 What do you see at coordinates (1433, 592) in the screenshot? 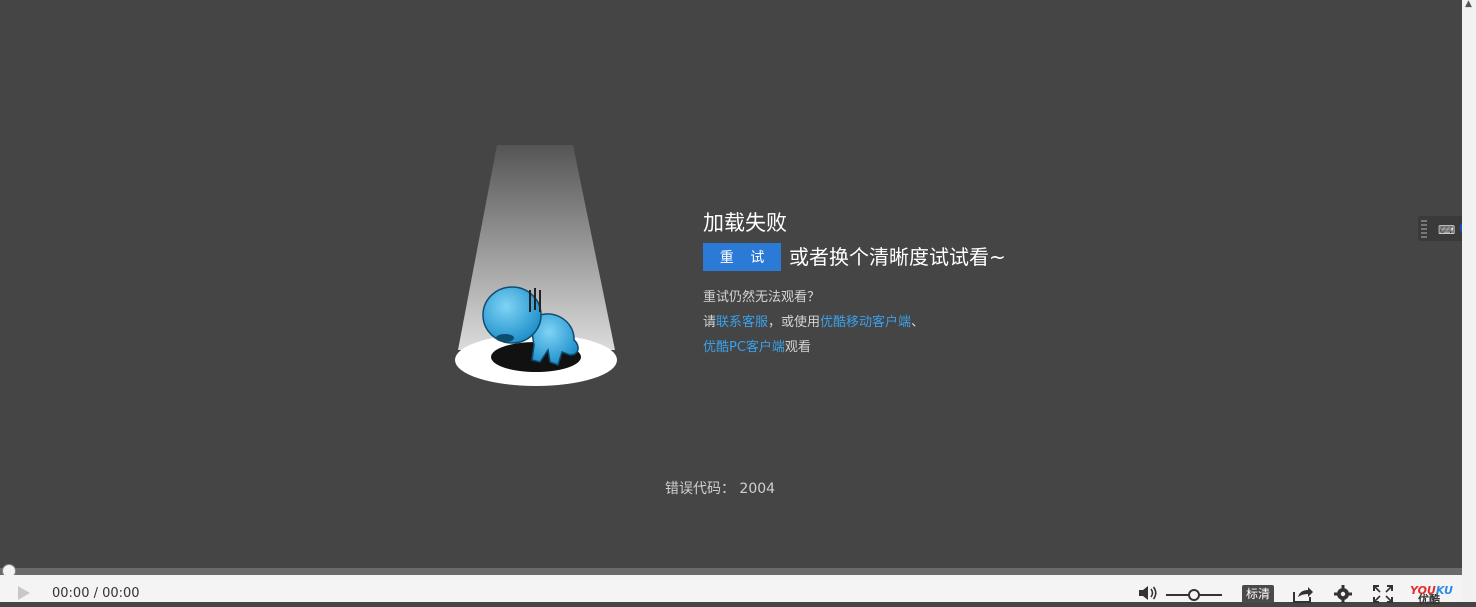
I see `youku-logo: YOUKU 优酷` at bounding box center [1433, 592].